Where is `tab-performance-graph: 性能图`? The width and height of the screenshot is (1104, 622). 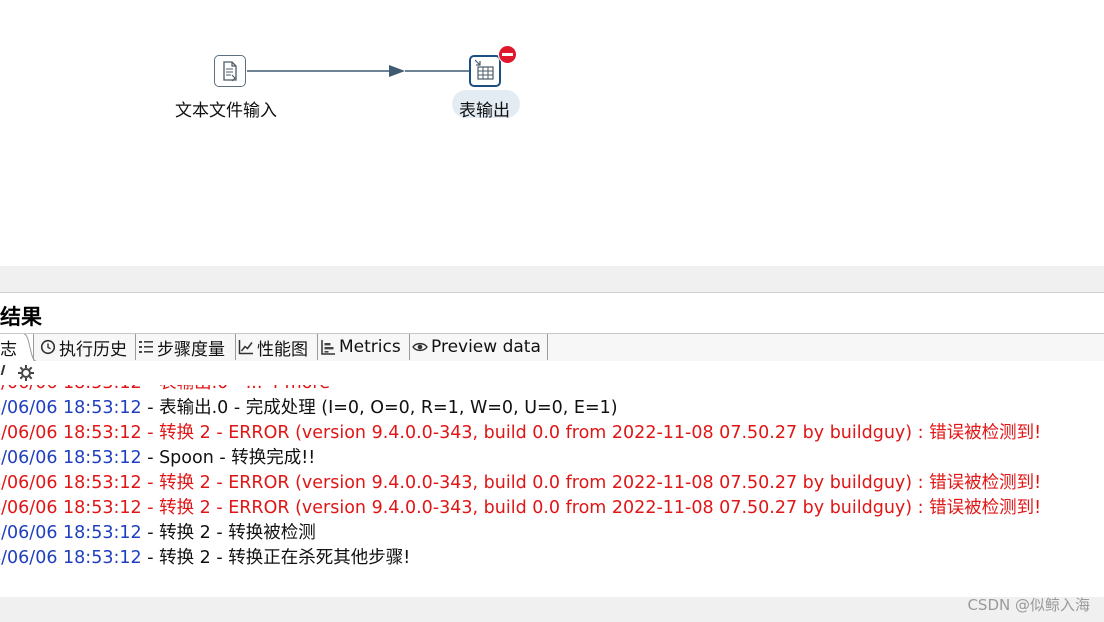
tab-performance-graph: 性能图 is located at coordinates (277, 347).